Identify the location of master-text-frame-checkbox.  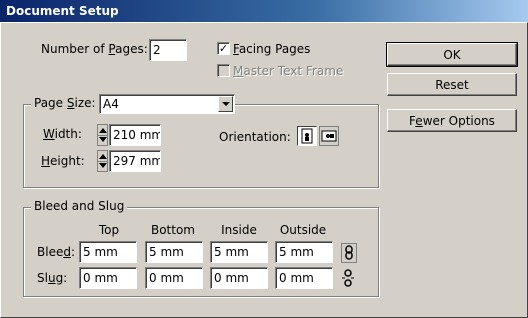
(223, 70).